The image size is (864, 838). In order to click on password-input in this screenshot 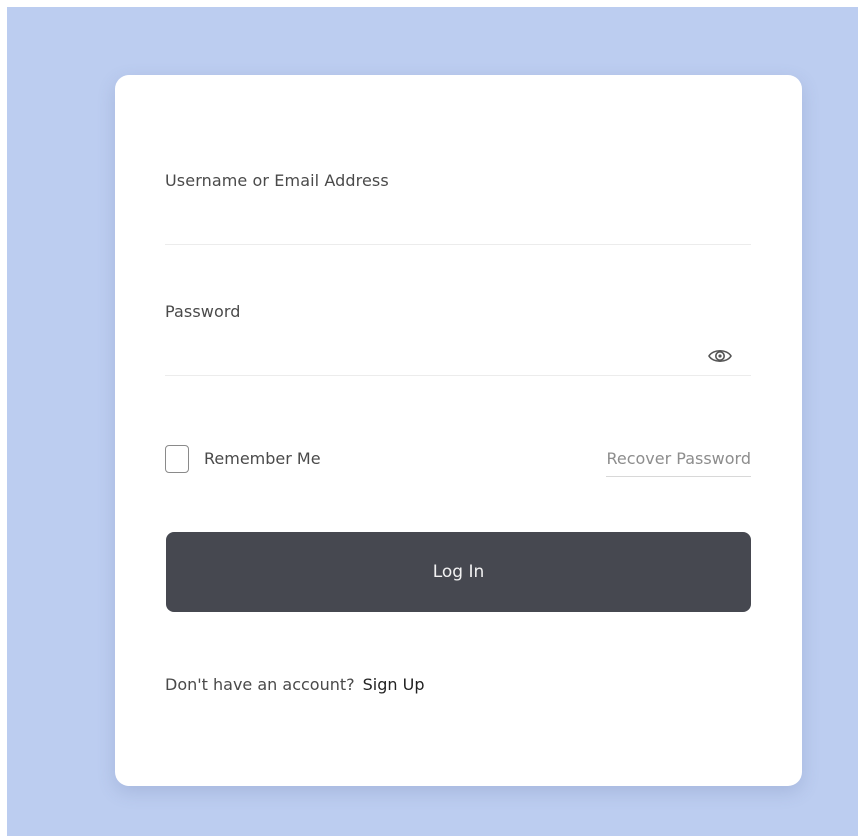, I will do `click(458, 359)`.